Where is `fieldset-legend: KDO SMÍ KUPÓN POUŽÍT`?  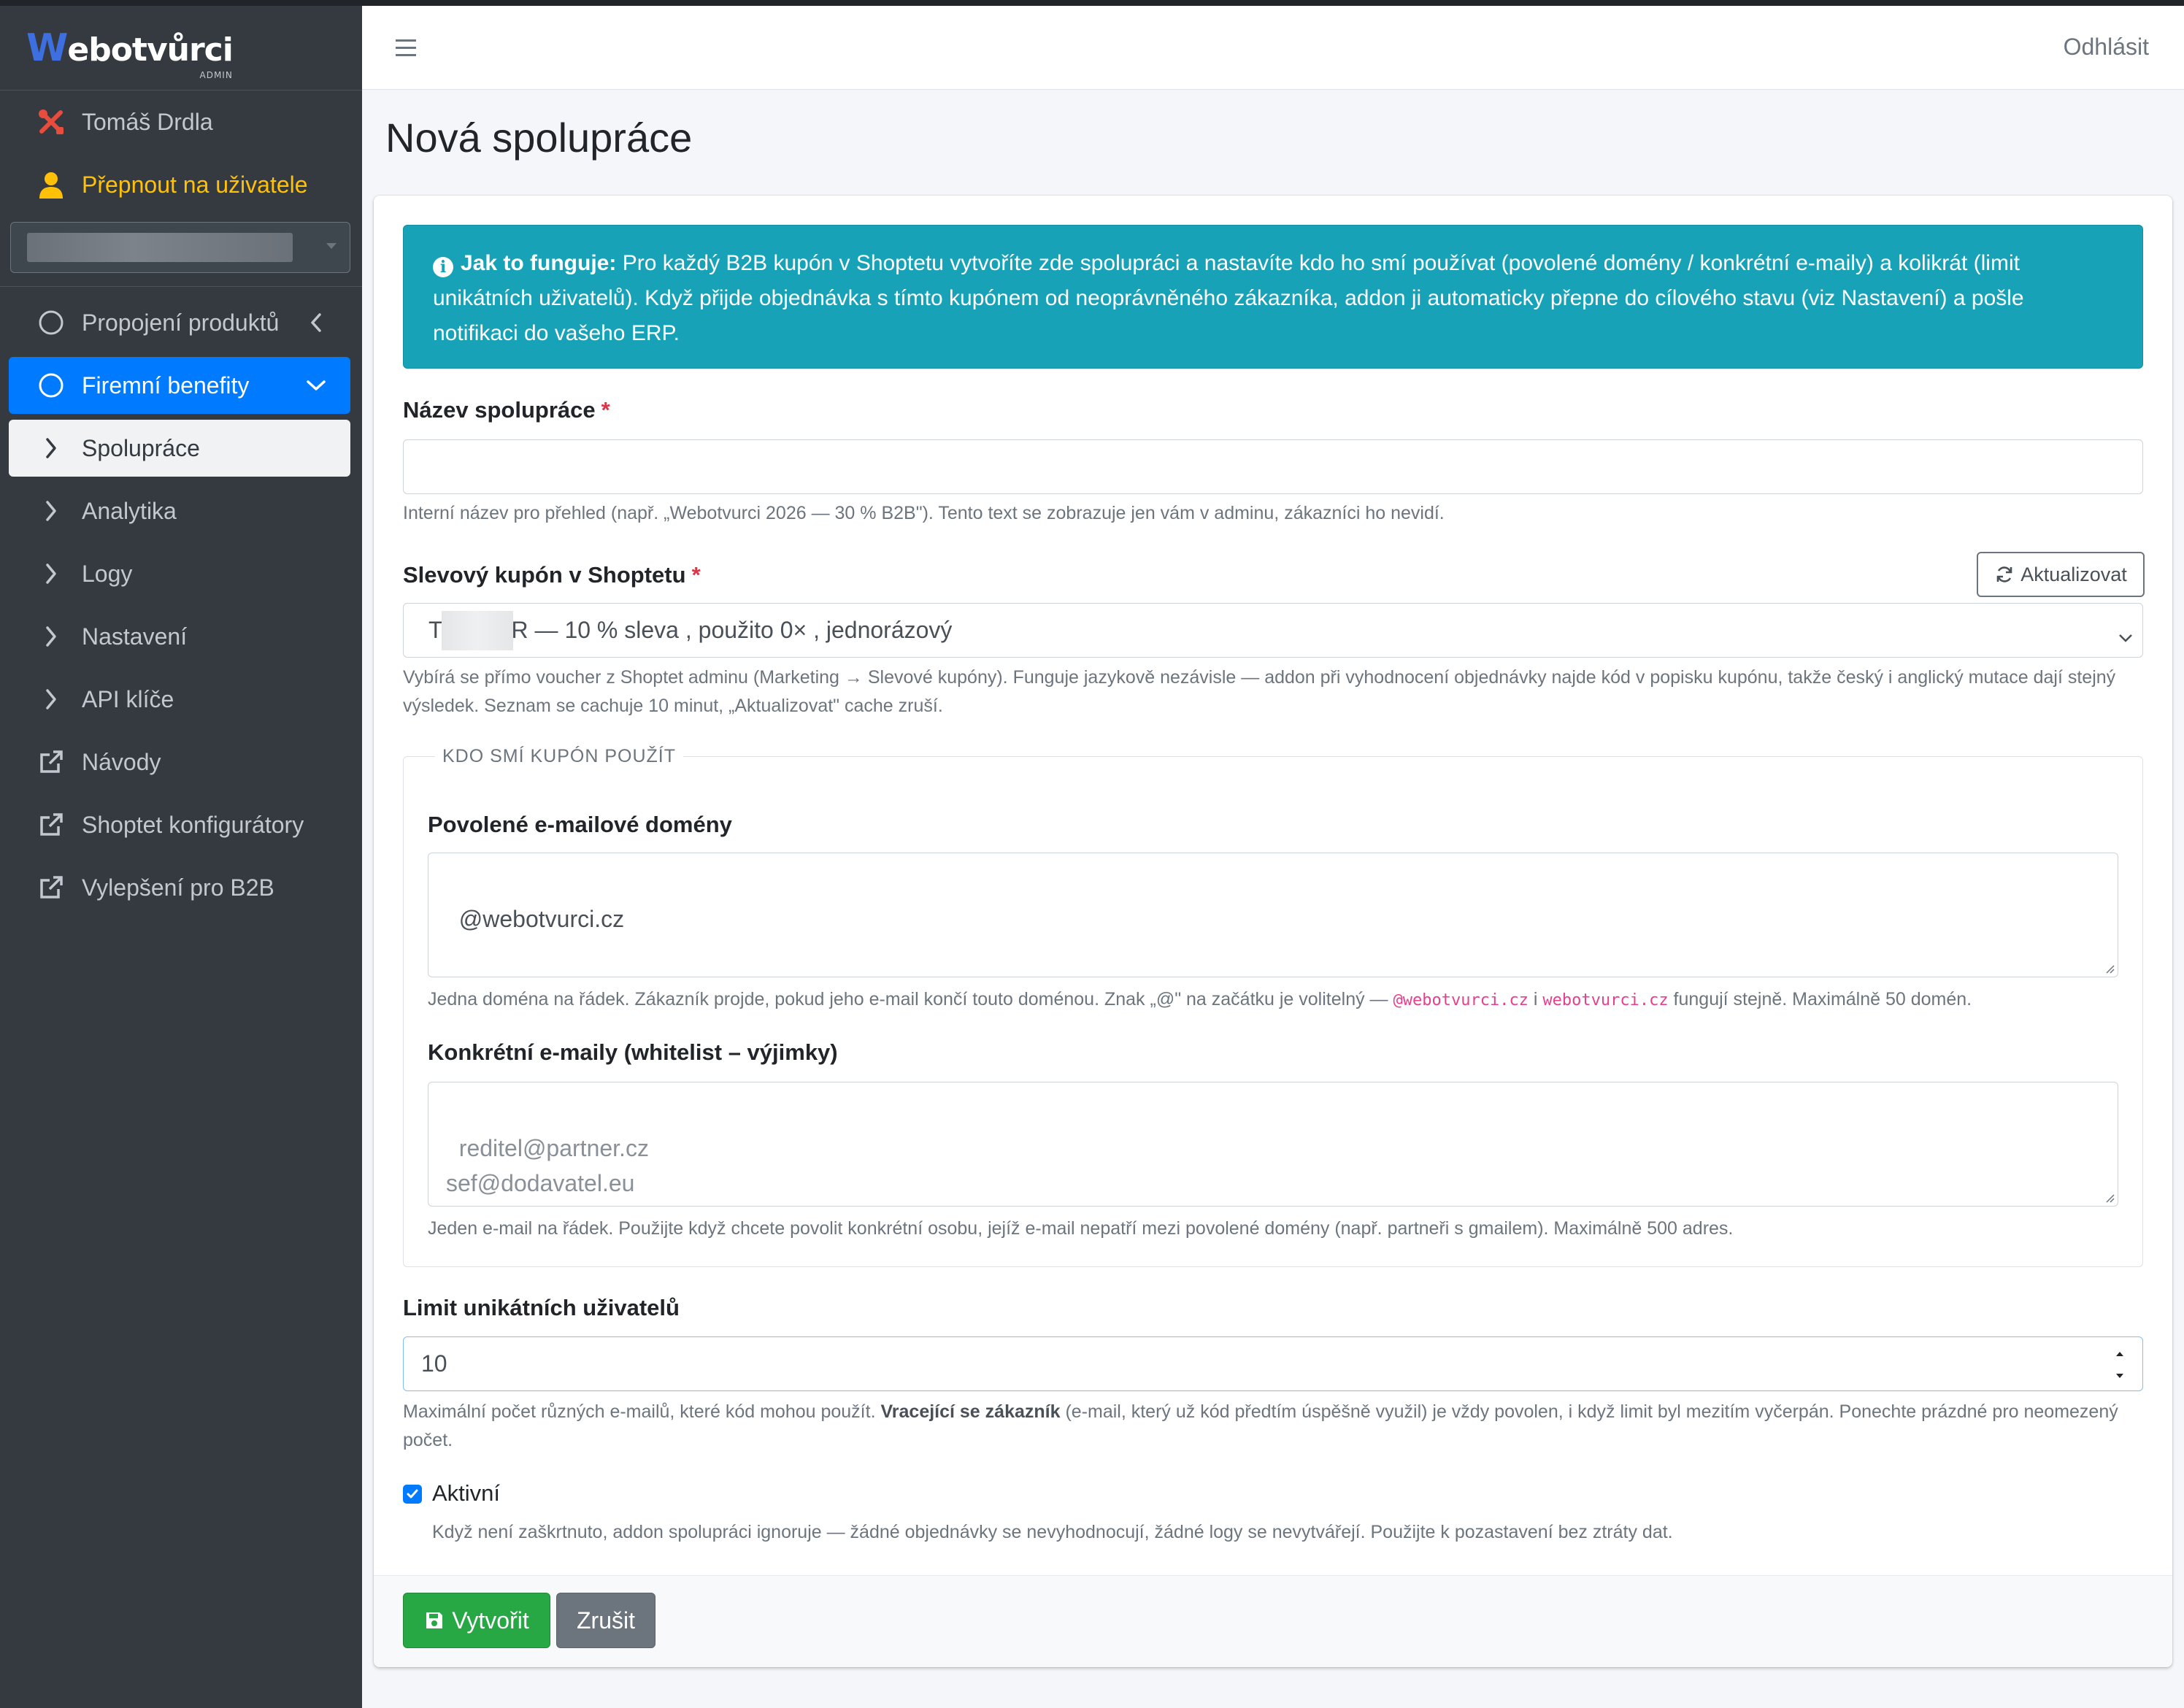 fieldset-legend: KDO SMÍ KUPÓN POUŽÍT is located at coordinates (559, 756).